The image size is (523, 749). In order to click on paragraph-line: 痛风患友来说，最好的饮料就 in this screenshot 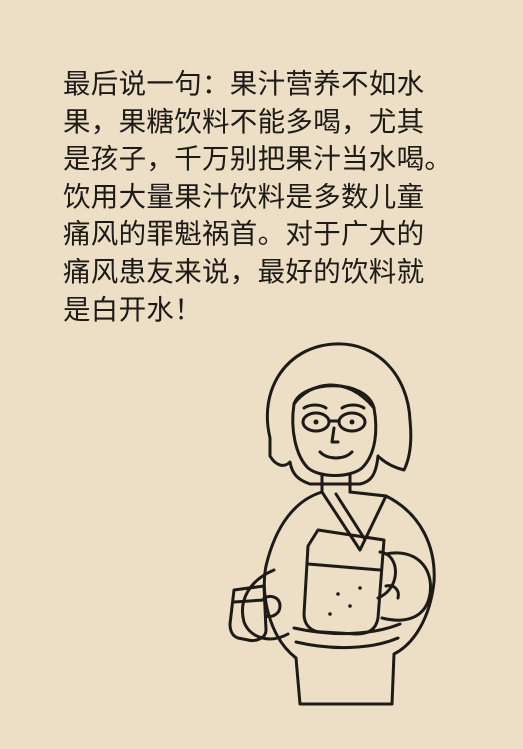, I will do `click(244, 271)`.